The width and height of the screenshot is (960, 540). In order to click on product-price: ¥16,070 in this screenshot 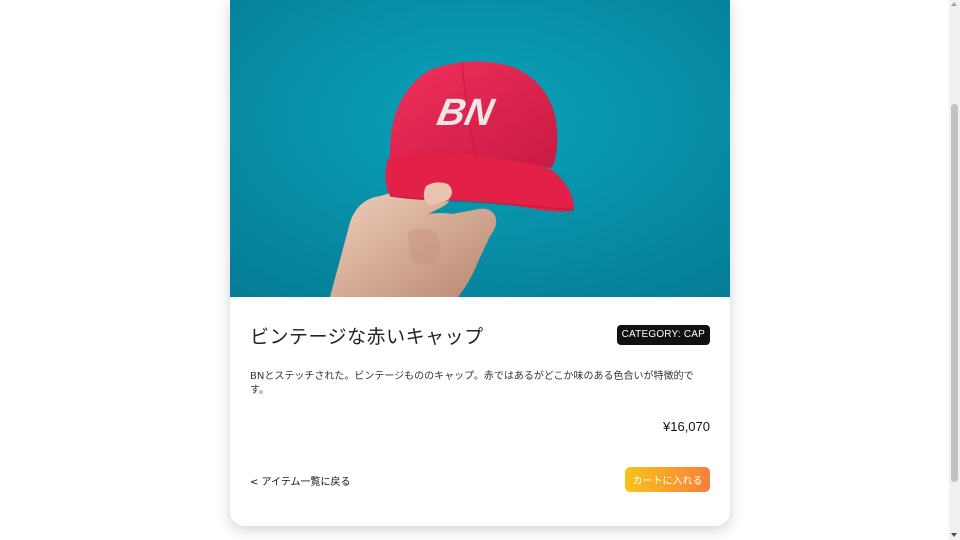, I will do `click(686, 426)`.